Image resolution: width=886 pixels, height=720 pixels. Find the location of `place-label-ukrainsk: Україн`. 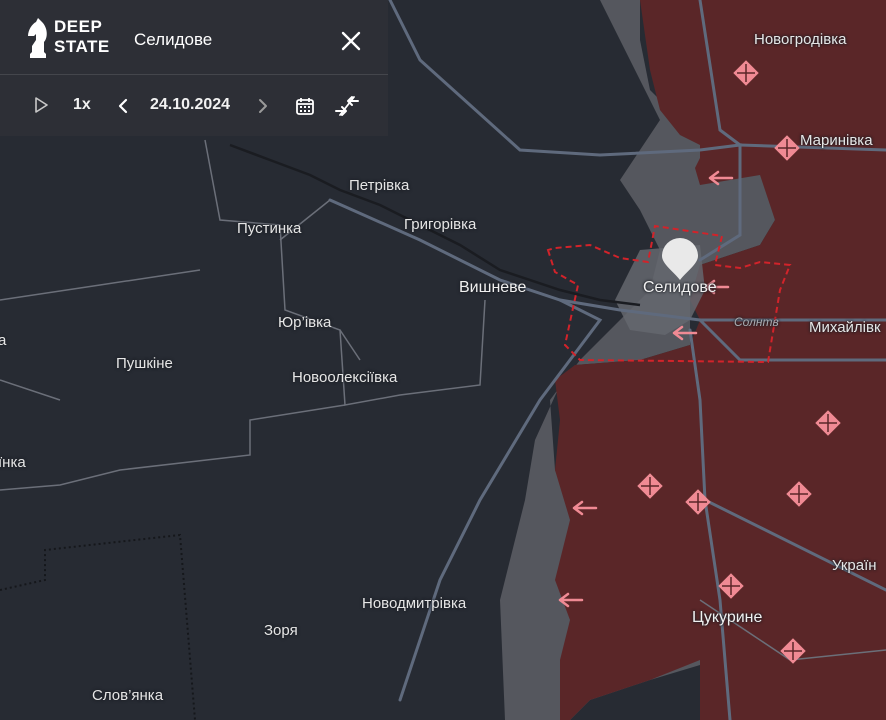

place-label-ukrainsk: Україн is located at coordinates (854, 565).